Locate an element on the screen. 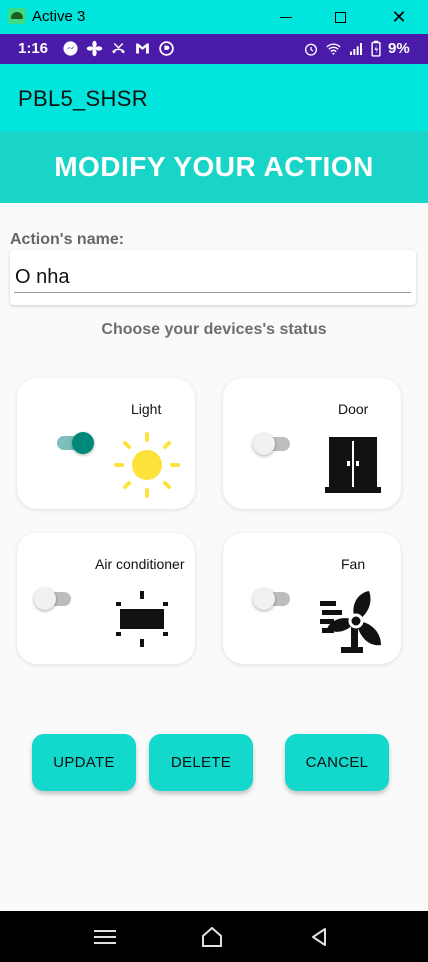 This screenshot has width=428, height=962. device-card-air-conditioner: Air conditioner is located at coordinates (106, 598).